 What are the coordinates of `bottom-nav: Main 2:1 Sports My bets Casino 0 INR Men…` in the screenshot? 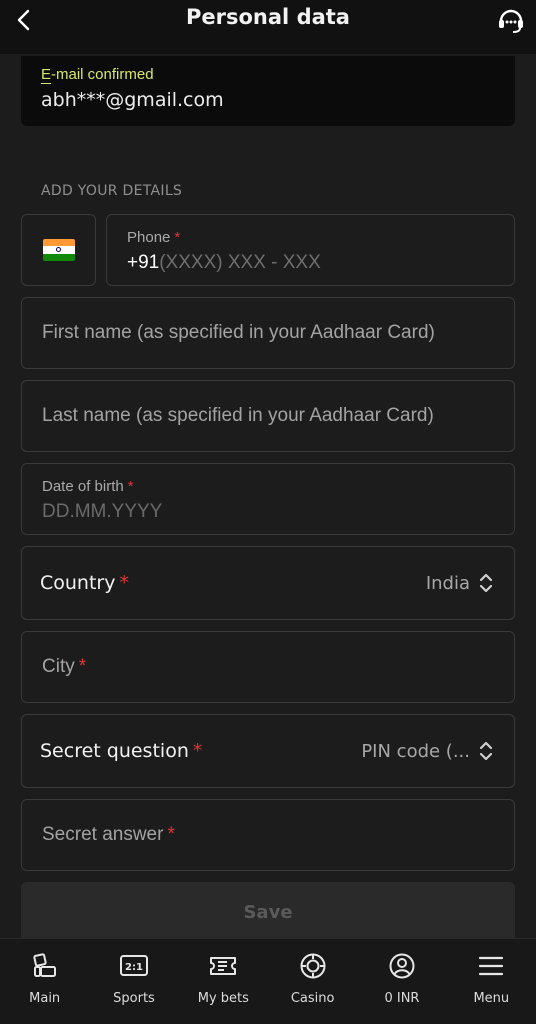 It's located at (268, 981).